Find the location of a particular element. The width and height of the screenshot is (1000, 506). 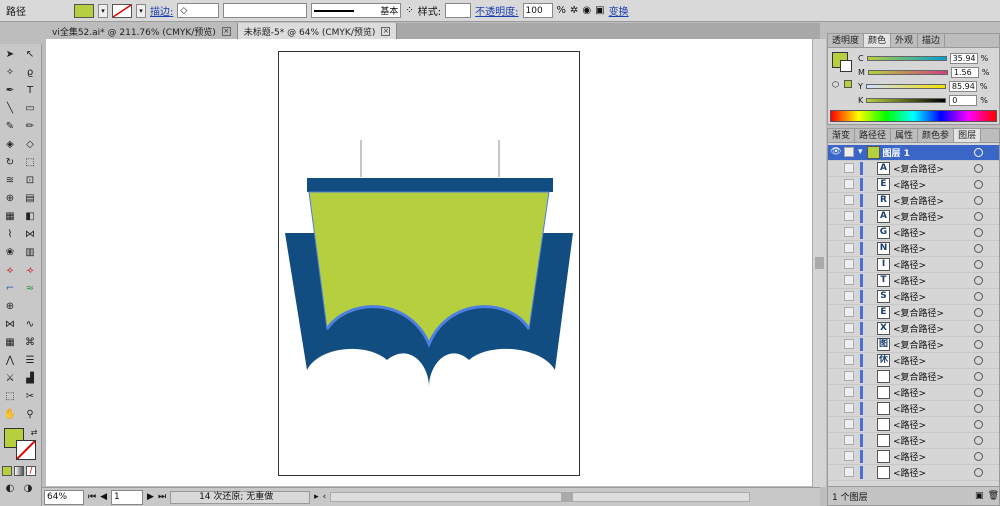

slider-k is located at coordinates (906, 100).